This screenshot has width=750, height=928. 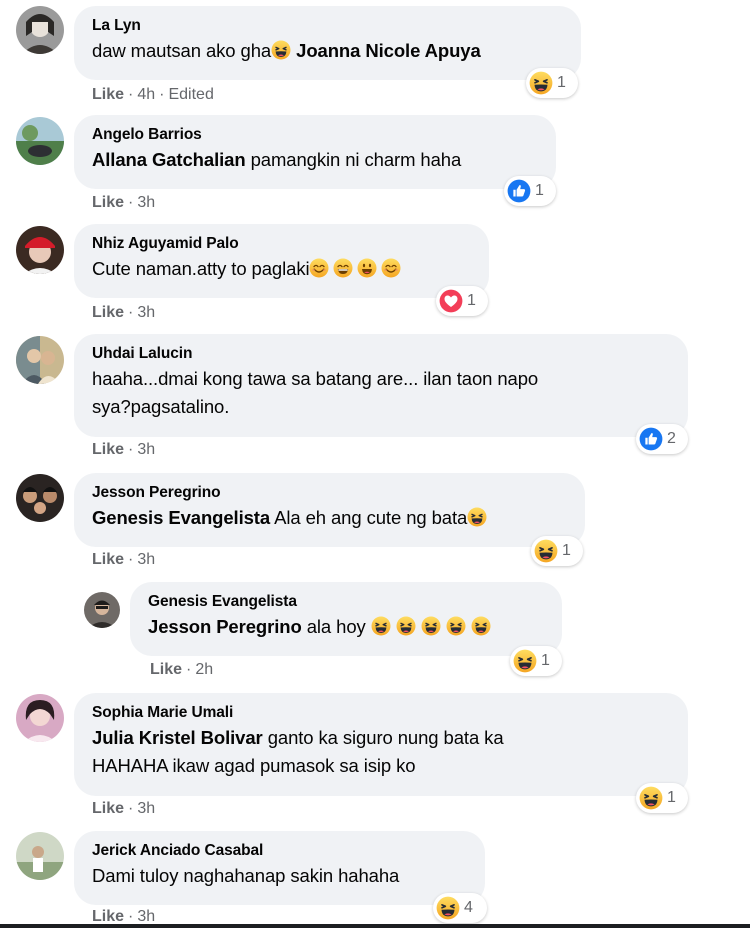 I want to click on comment-meta: Like · 2h, so click(x=181, y=670).